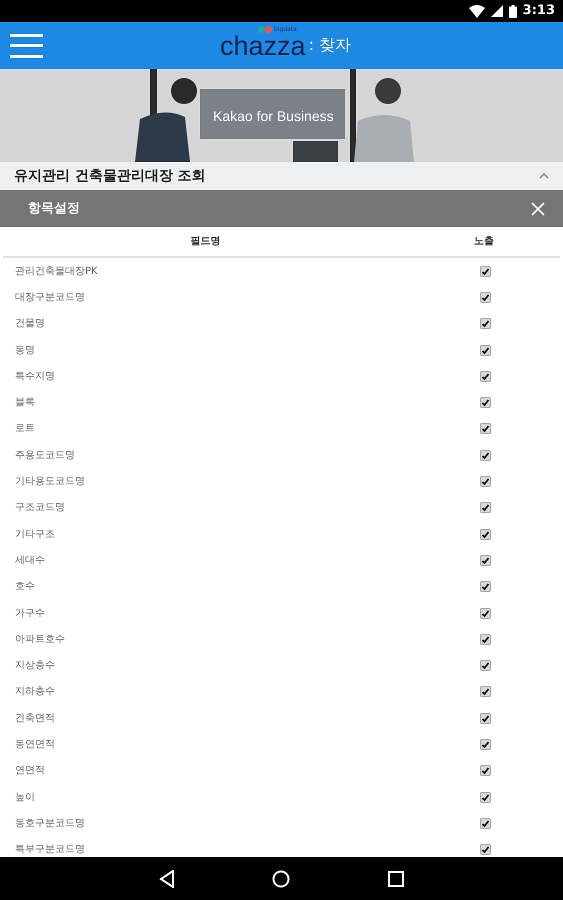  Describe the element at coordinates (206, 242) in the screenshot. I see `column-header: 필드명` at that location.